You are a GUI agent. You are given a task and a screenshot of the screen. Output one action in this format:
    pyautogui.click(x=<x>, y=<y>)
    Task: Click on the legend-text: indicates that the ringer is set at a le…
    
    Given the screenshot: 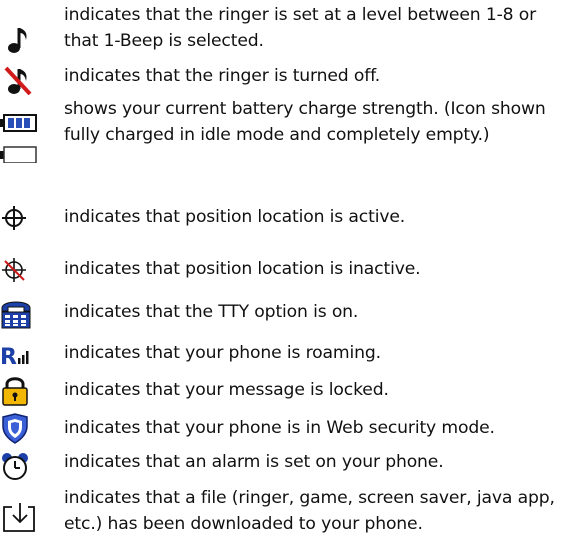 What is the action you would take?
    pyautogui.click(x=300, y=28)
    